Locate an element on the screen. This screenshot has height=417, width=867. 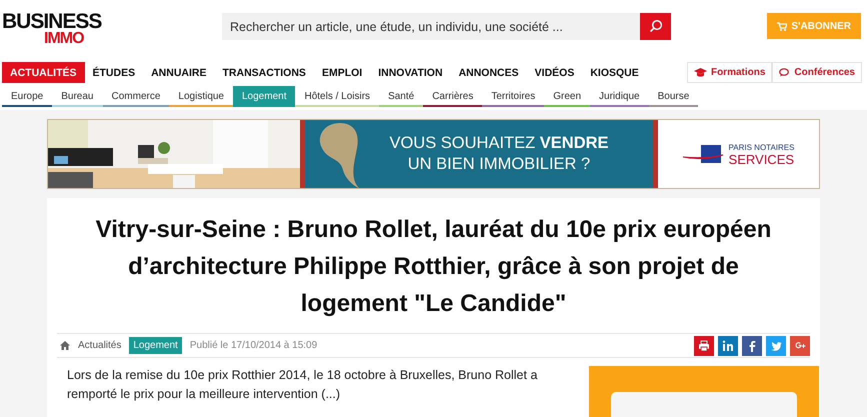
brand-name: SERVICES is located at coordinates (761, 160).